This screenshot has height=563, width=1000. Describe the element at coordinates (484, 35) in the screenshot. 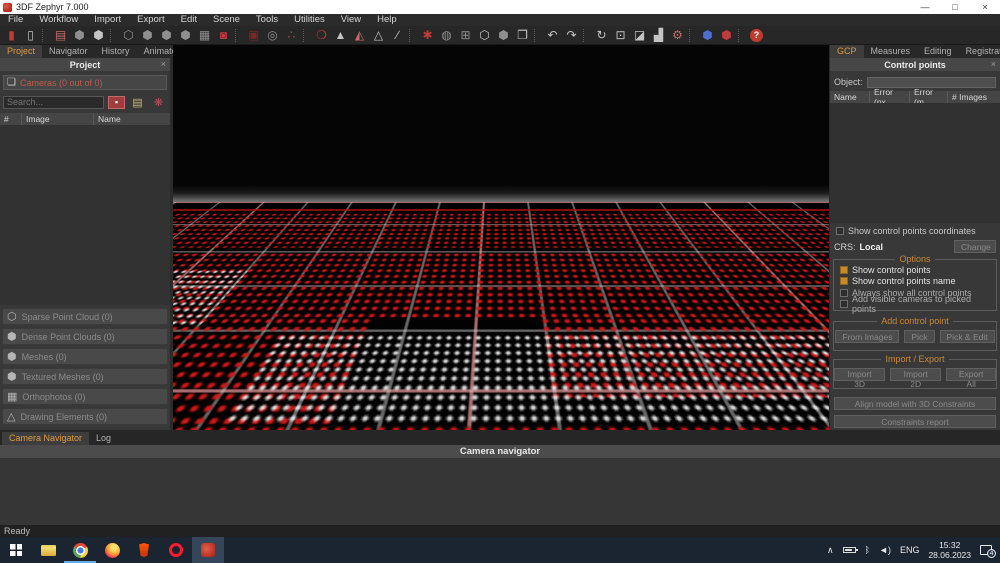

I see `hexagon-outline-icon: ⬡` at that location.